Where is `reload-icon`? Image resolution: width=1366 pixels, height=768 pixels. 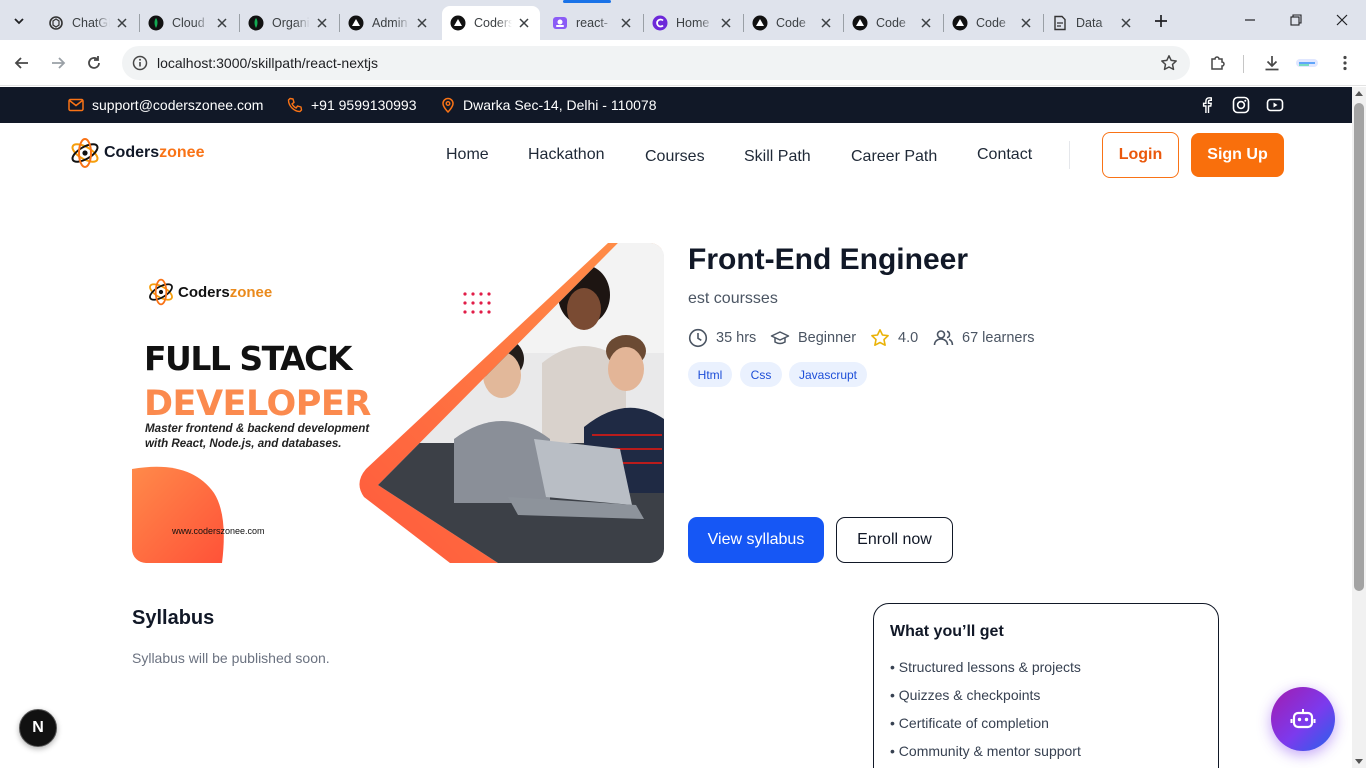 reload-icon is located at coordinates (94, 62).